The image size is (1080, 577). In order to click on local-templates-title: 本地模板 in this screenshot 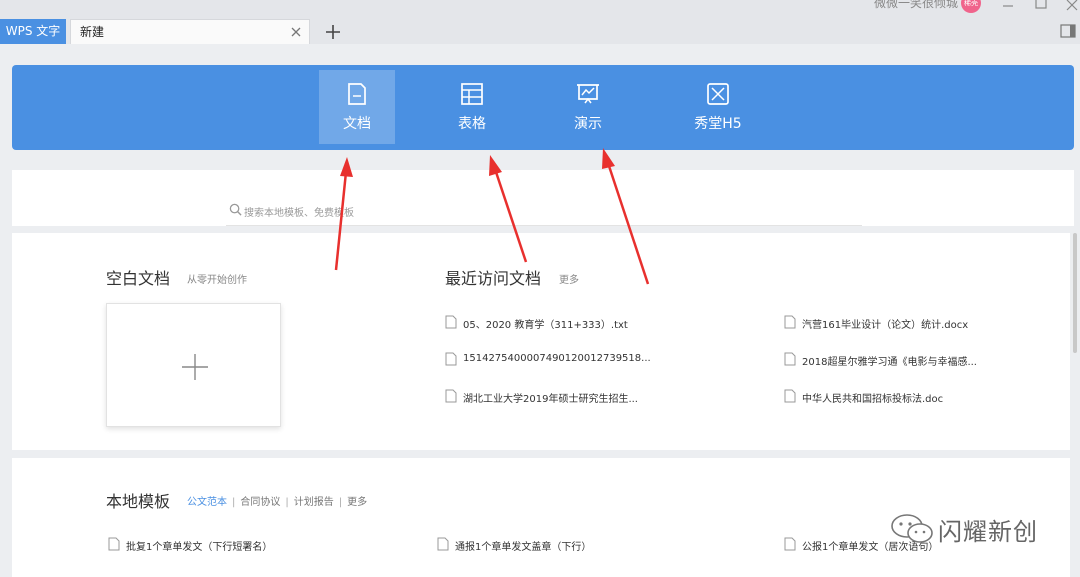, I will do `click(138, 501)`.